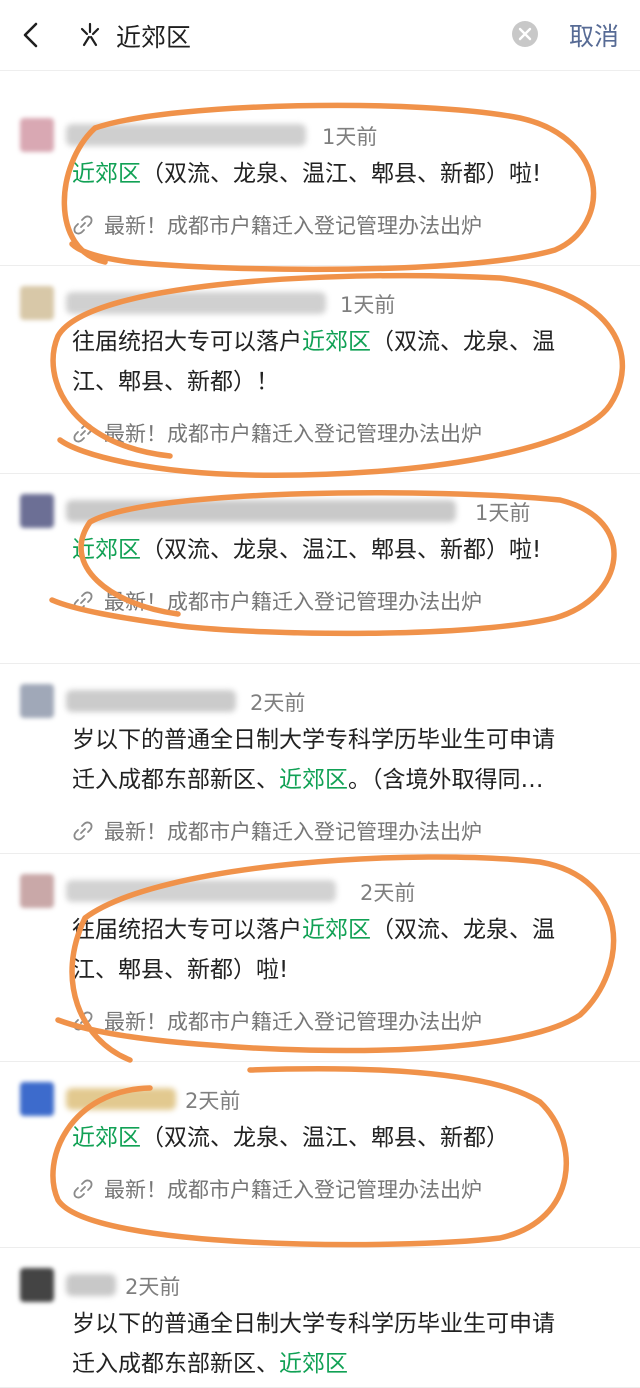 The height and width of the screenshot is (1388, 640). I want to click on result-snippet: 近郊区（双流、龙泉、温江、郫县、新都）, so click(346, 1138).